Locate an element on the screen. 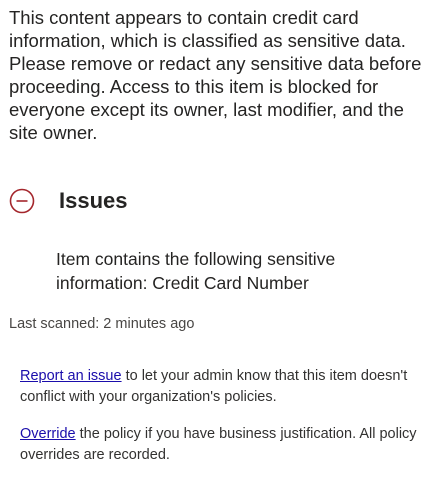 Image resolution: width=440 pixels, height=485 pixels. last-scanned-value: 2 minutes ago is located at coordinates (149, 324).